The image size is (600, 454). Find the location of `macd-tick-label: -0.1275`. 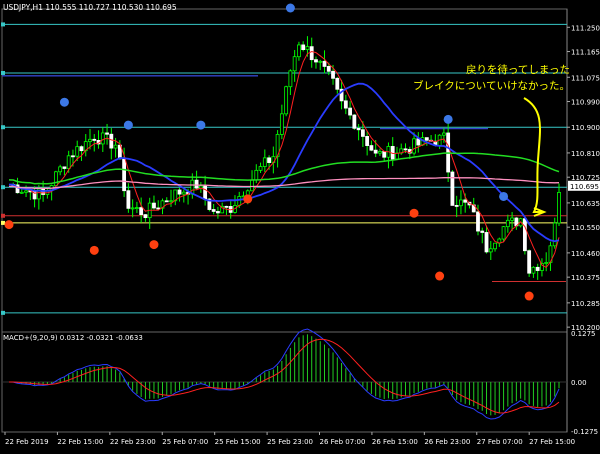

macd-tick-label: -0.1275 is located at coordinates (584, 432).